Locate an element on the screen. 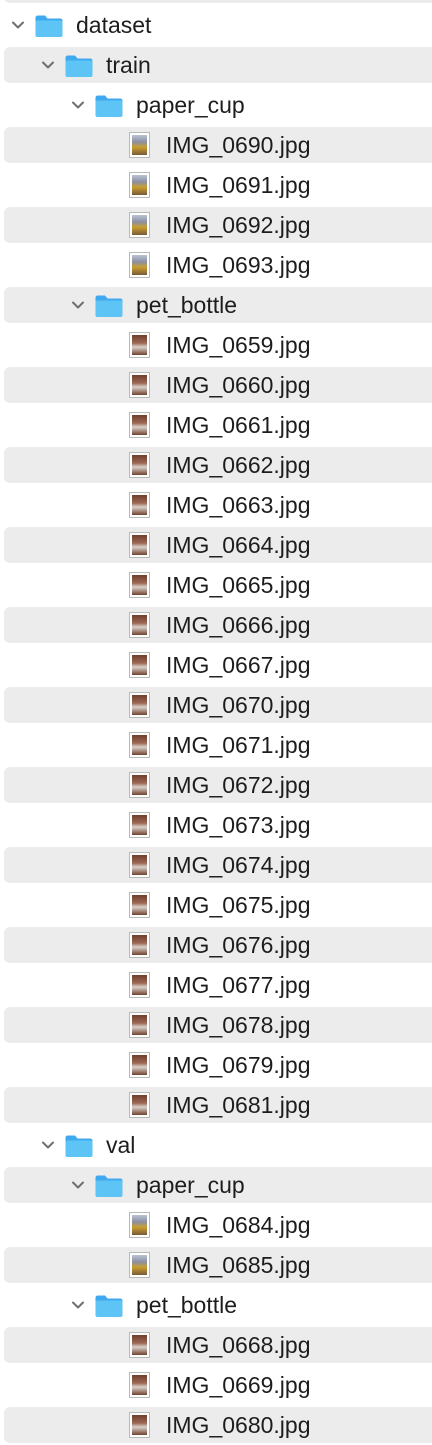 The image size is (432, 1445). file-row: IMG_0690.jpg is located at coordinates (216, 145).